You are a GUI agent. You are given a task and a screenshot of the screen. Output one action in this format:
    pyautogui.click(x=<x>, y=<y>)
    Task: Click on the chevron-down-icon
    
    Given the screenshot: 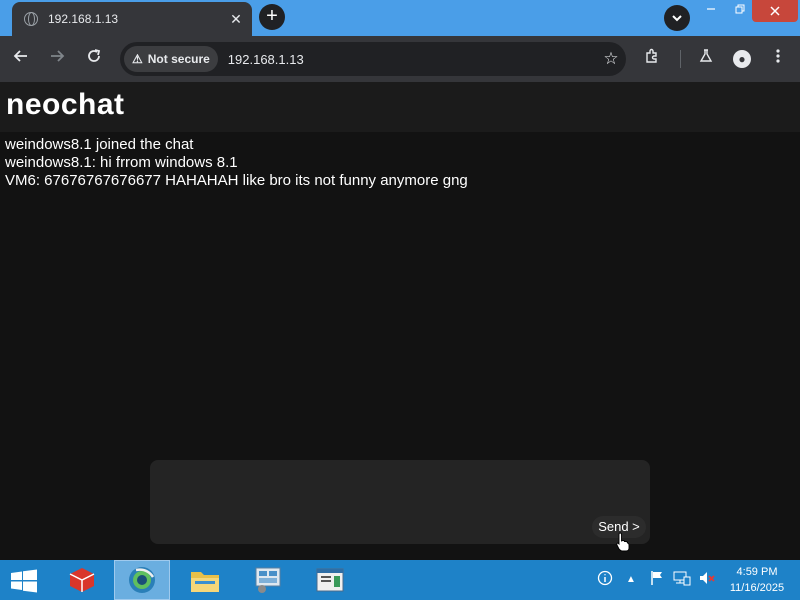 What is the action you would take?
    pyautogui.click(x=677, y=18)
    